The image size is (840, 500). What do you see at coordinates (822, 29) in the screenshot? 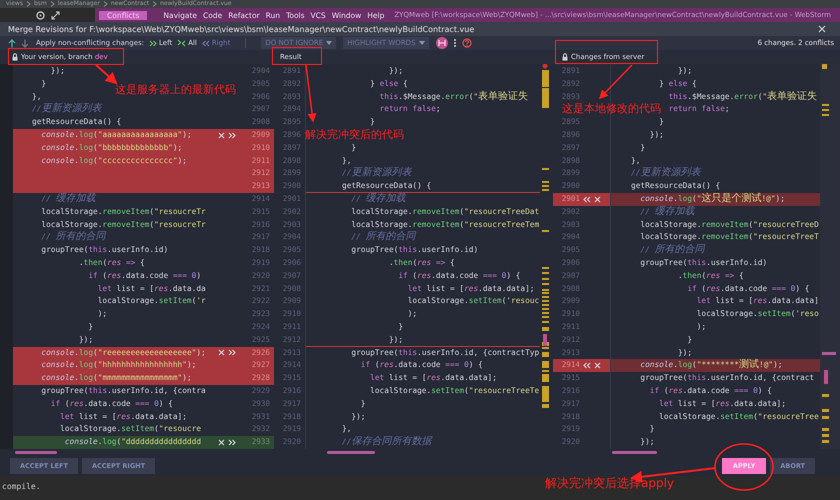
I see `close-icon` at bounding box center [822, 29].